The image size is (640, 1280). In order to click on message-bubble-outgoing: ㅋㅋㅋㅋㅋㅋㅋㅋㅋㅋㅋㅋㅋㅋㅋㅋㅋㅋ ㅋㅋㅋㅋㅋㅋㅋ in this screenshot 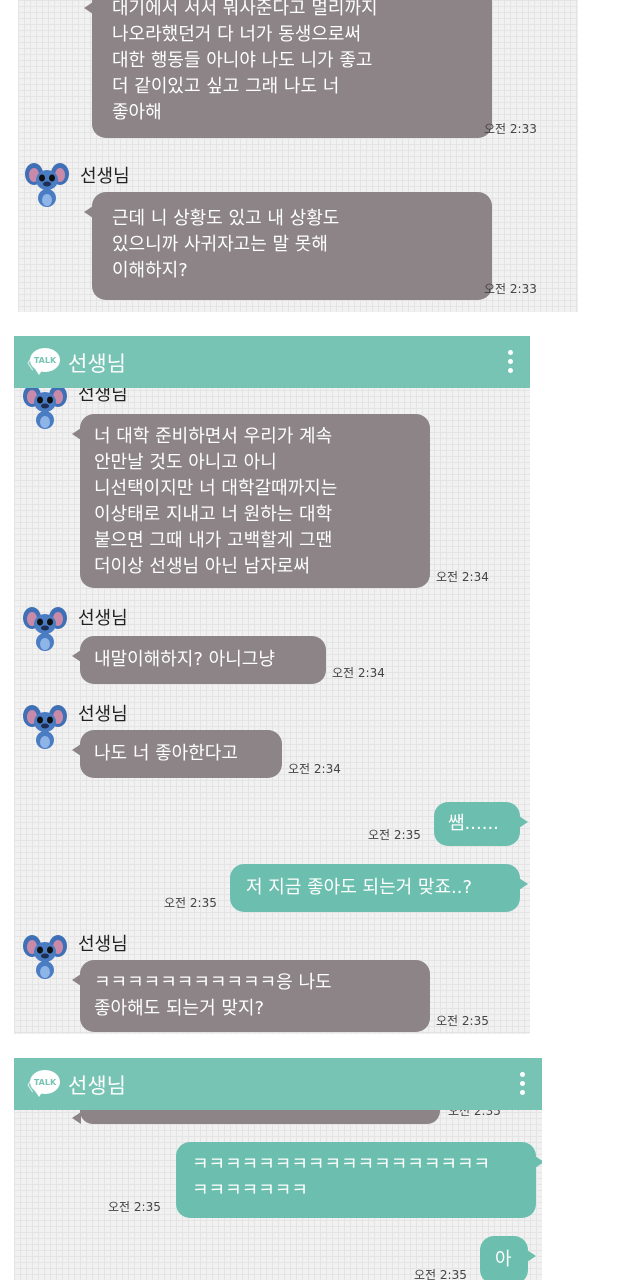, I will do `click(359, 1180)`.